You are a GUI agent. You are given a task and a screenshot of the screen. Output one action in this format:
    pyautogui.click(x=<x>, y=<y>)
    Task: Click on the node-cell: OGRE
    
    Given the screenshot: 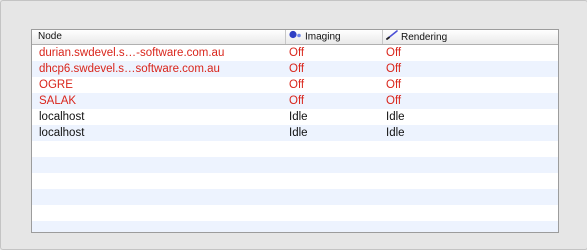 What is the action you would take?
    pyautogui.click(x=56, y=85)
    